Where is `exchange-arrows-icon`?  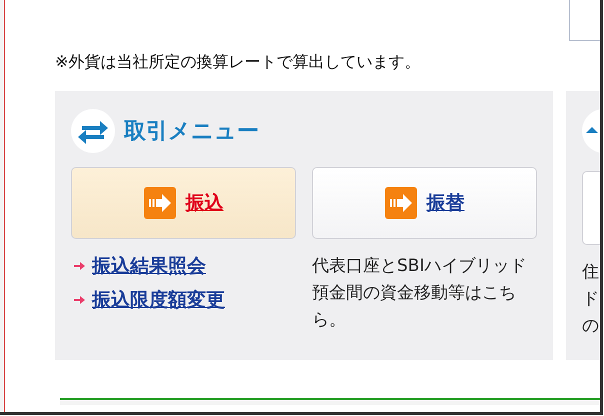
exchange-arrows-icon is located at coordinates (93, 131).